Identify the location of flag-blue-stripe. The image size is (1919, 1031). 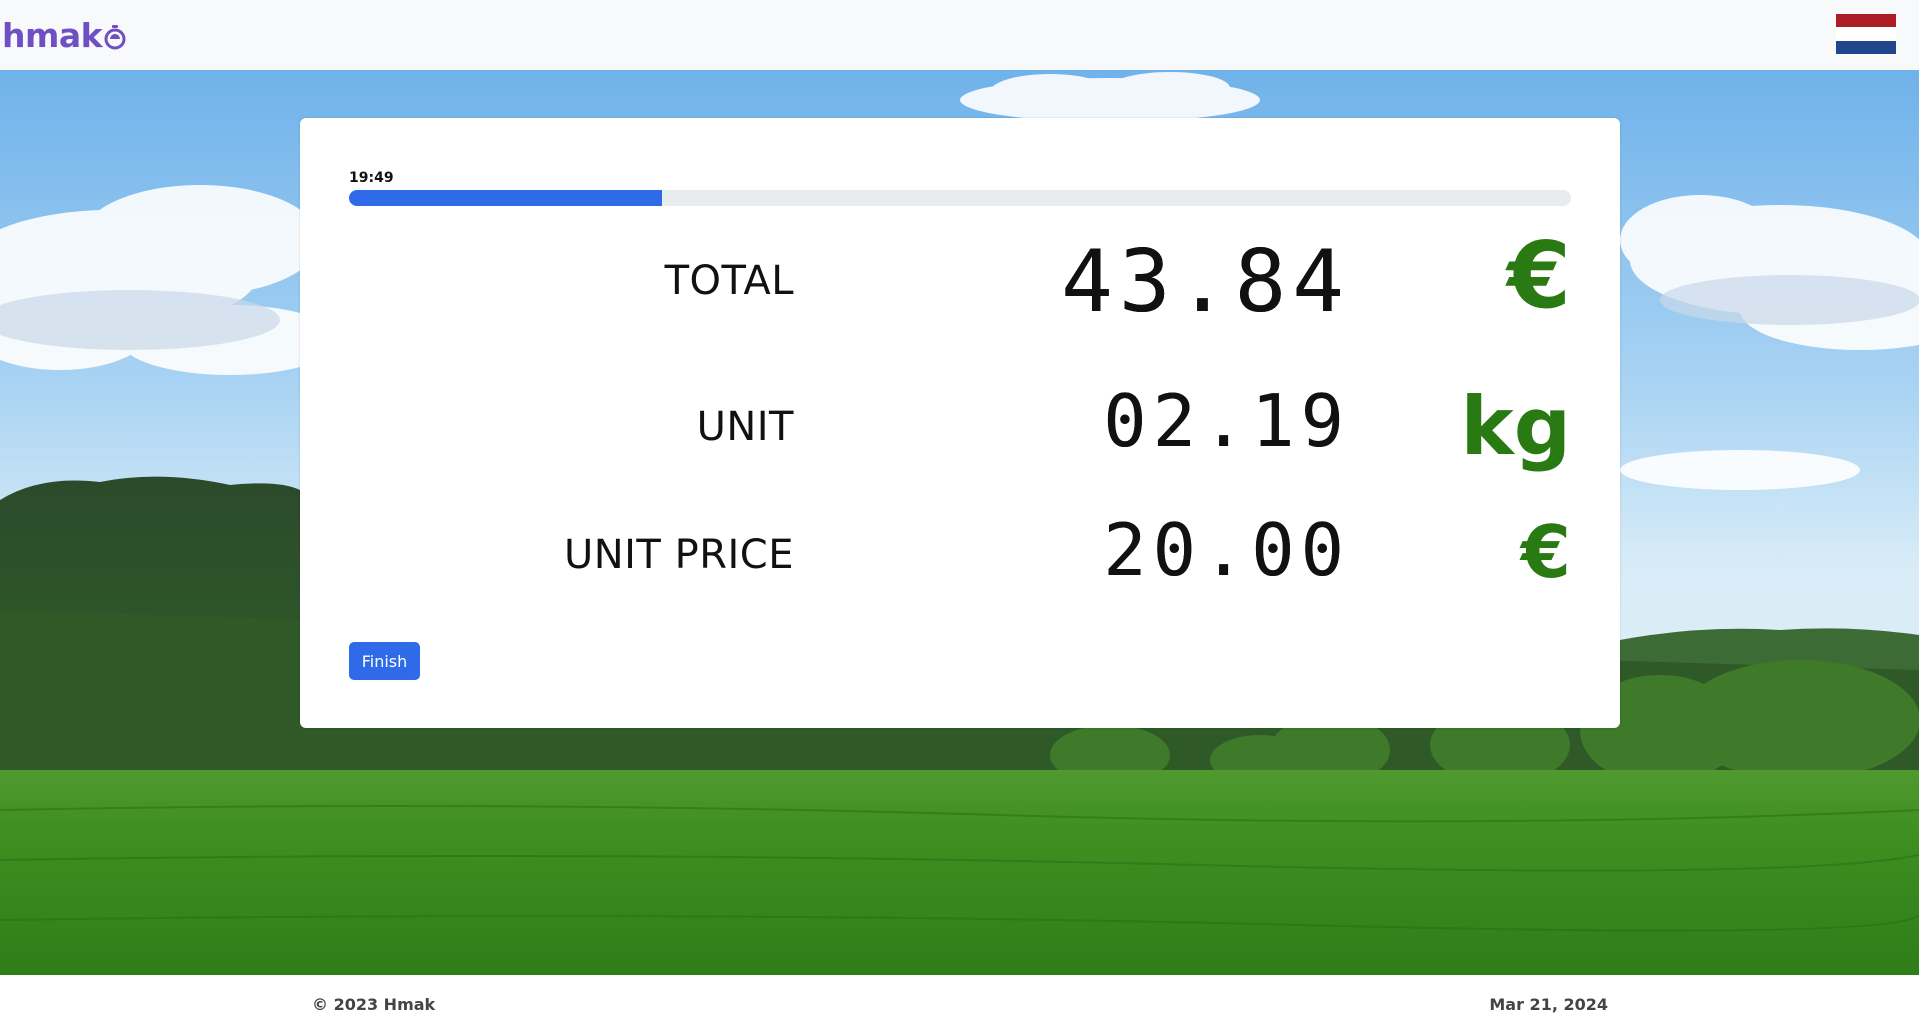
(1866, 47).